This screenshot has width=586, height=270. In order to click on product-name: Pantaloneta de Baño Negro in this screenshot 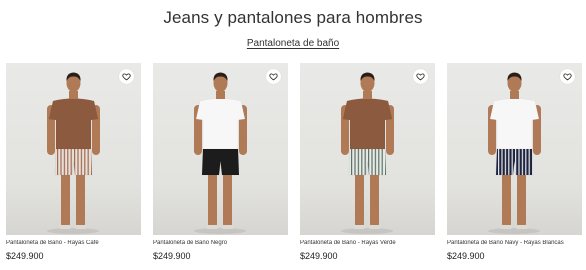, I will do `click(220, 243)`.